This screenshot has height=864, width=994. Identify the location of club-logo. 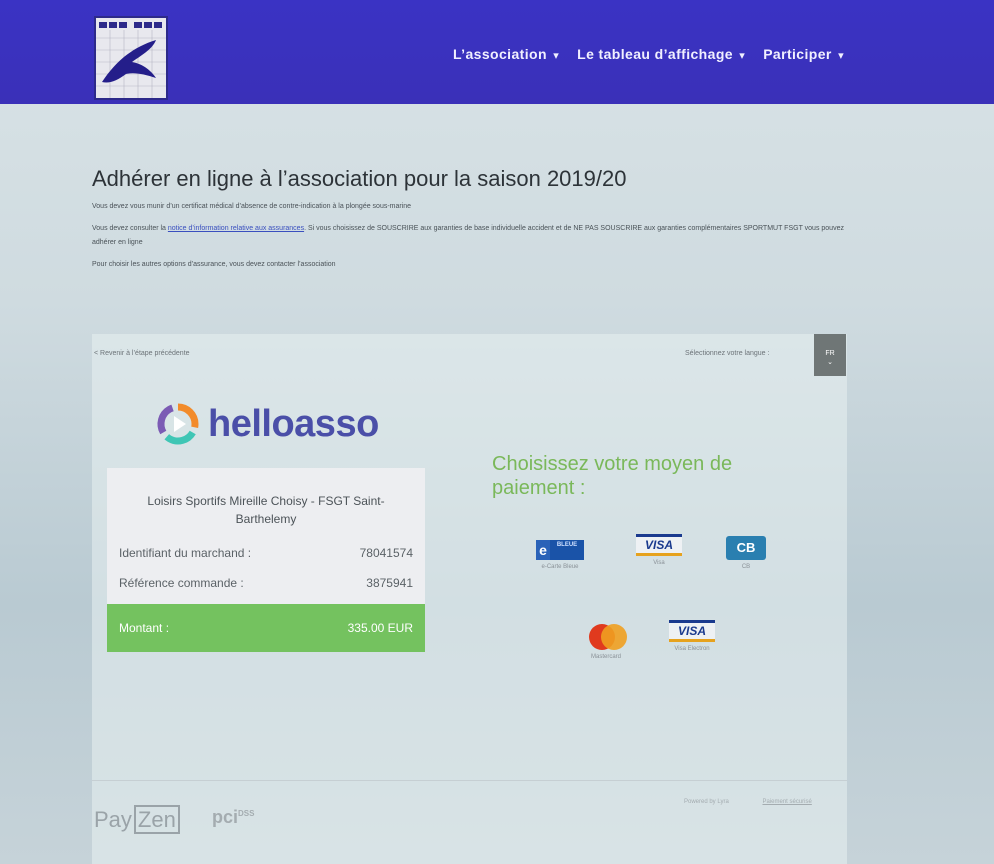
(131, 58).